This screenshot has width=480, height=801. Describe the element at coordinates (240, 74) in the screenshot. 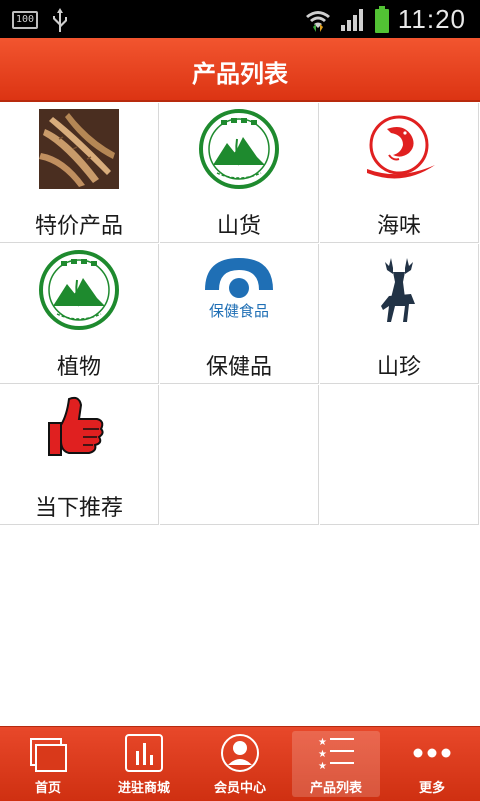

I see `page-title: 产品列表` at that location.